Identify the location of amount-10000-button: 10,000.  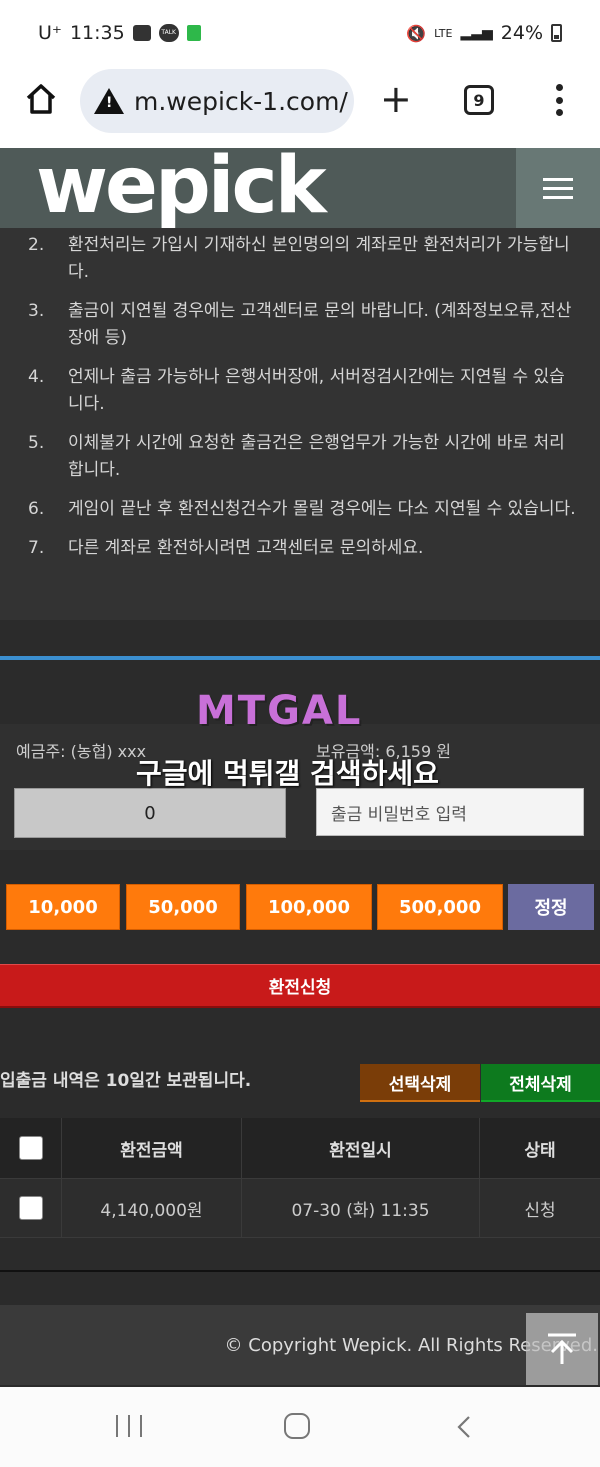
(63, 907).